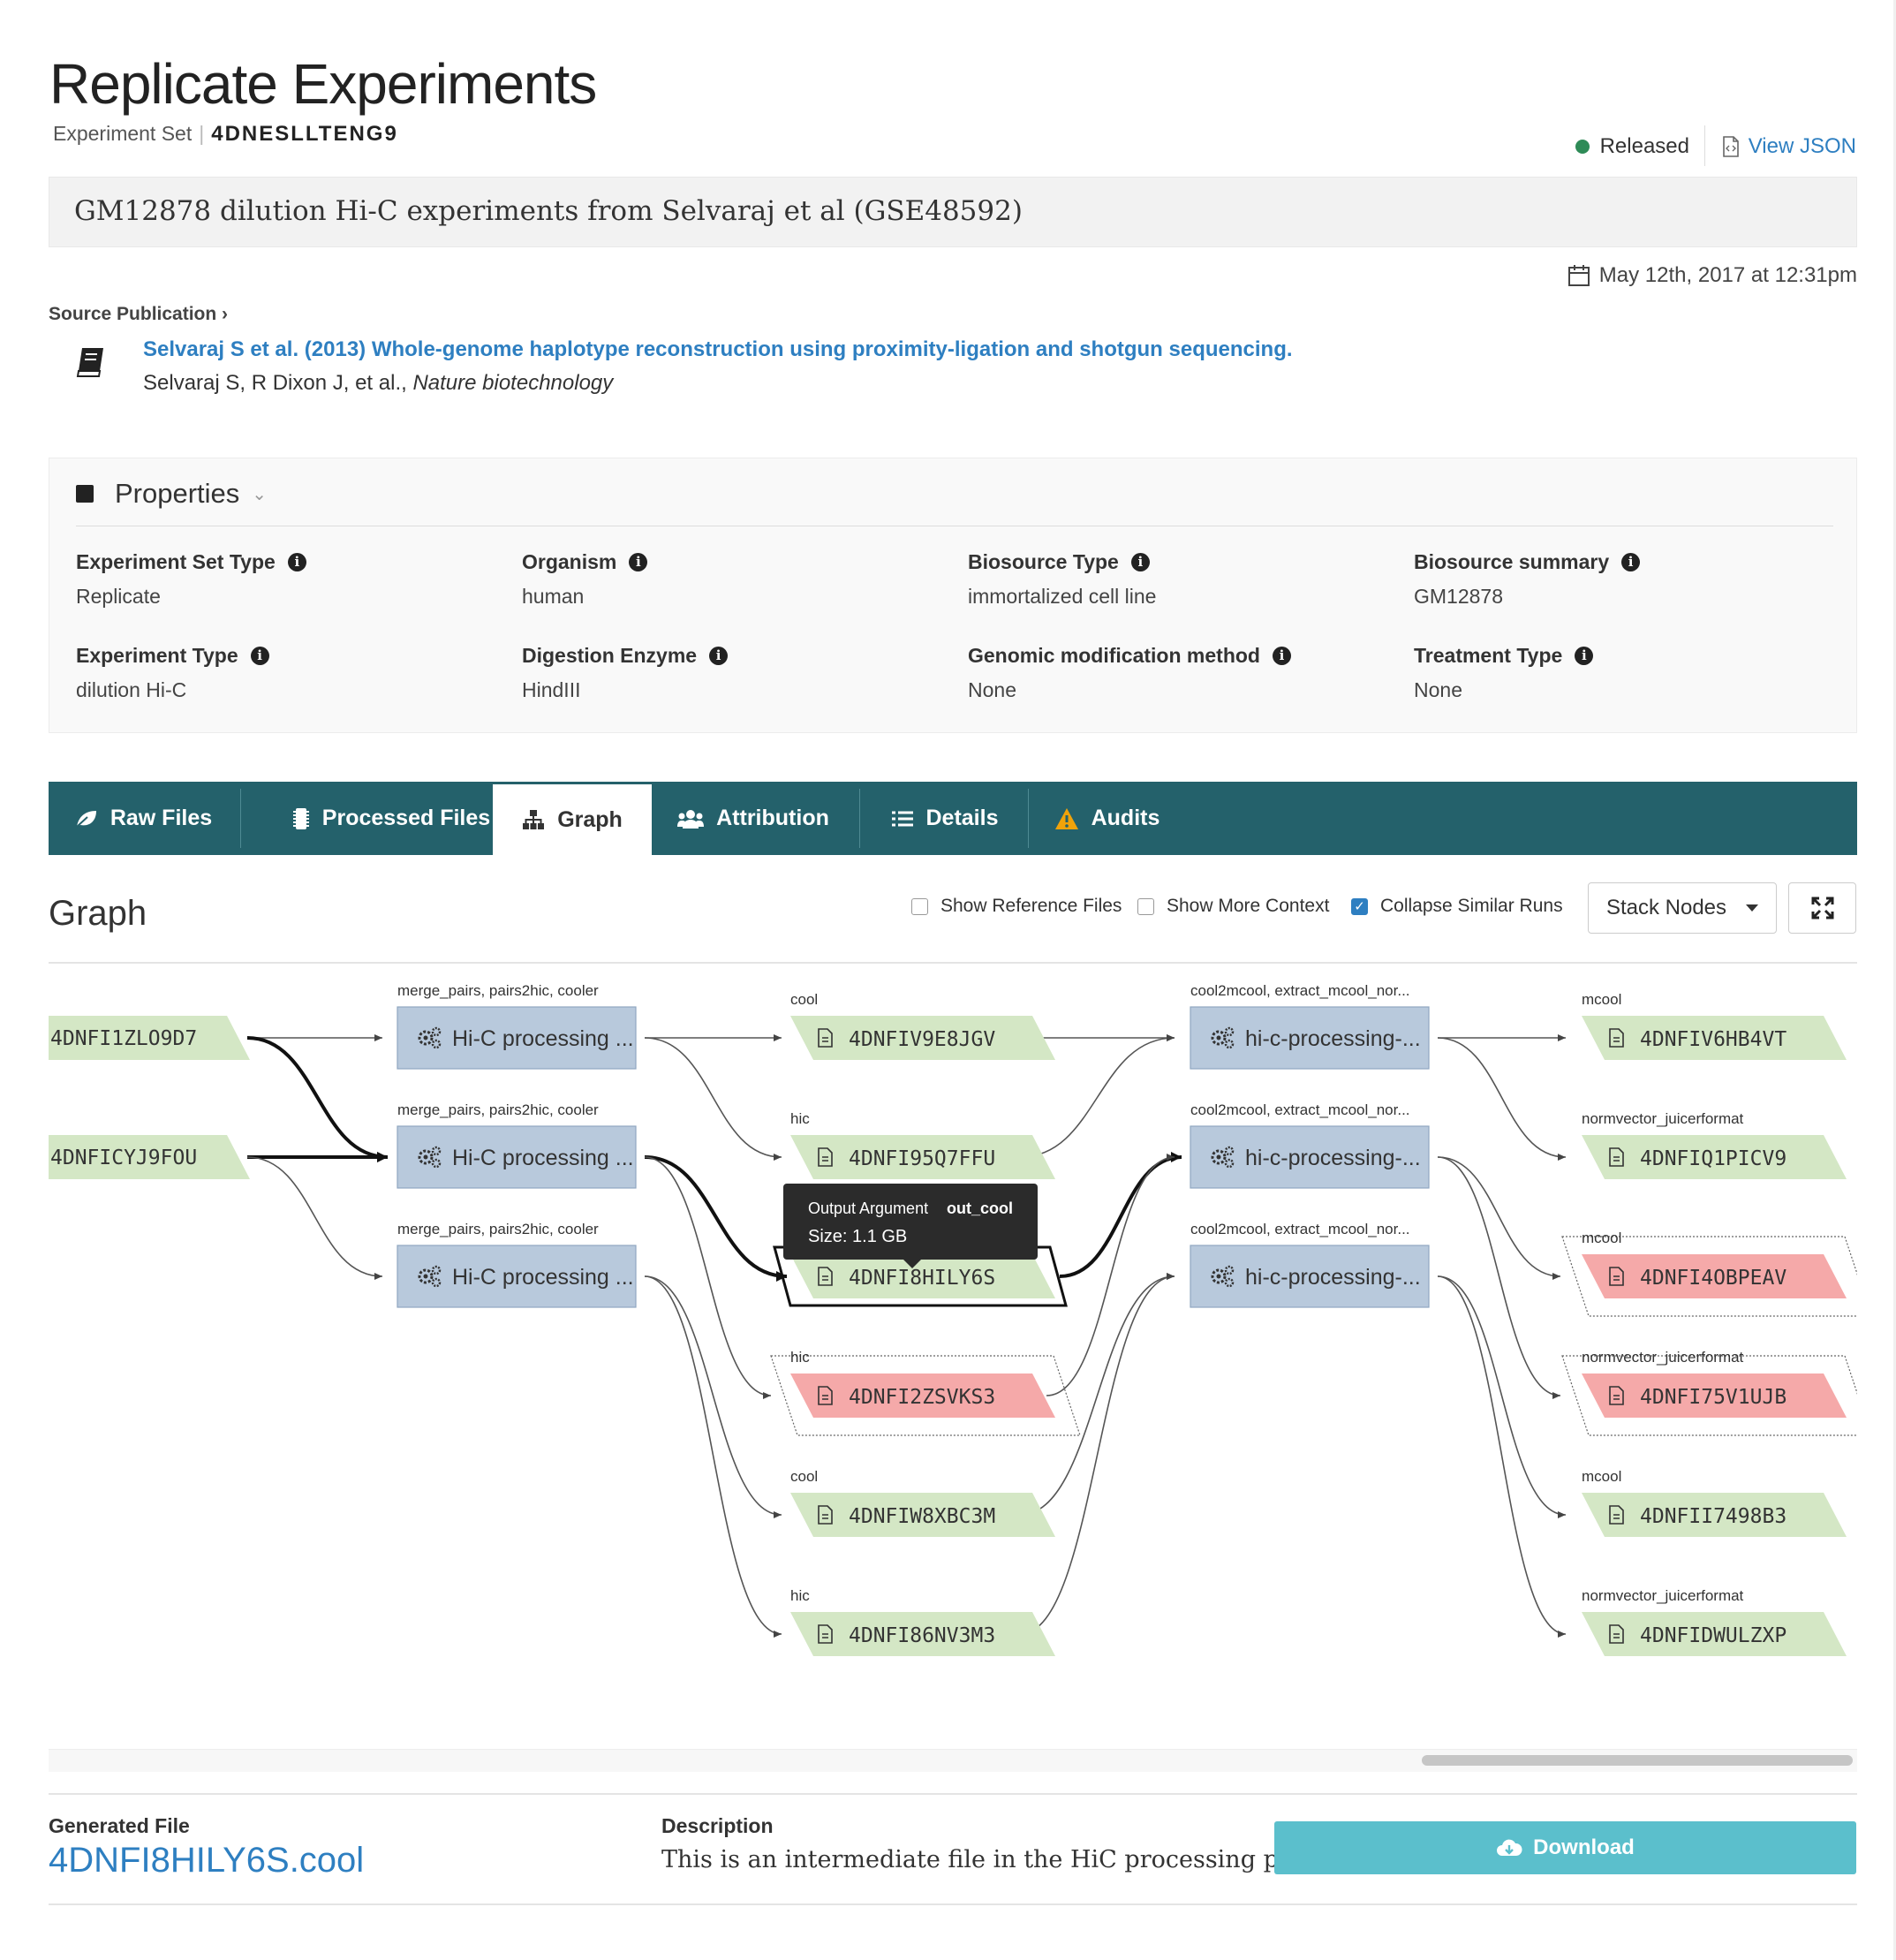 The image size is (1896, 1960). Describe the element at coordinates (585, 579) in the screenshot. I see `property-organism: Organism i human` at that location.